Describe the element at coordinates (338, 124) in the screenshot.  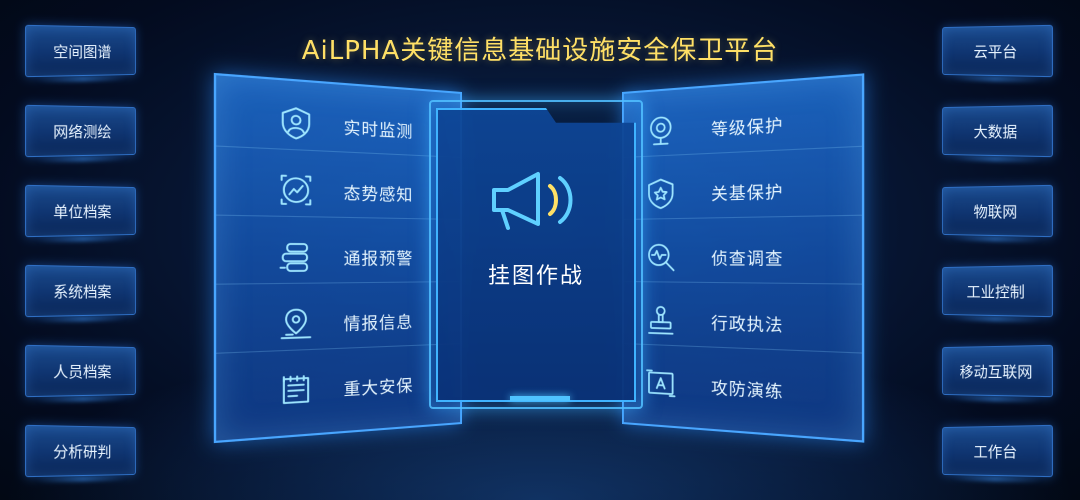
I see `menu-item-realtime-monitoring: 实时监测` at that location.